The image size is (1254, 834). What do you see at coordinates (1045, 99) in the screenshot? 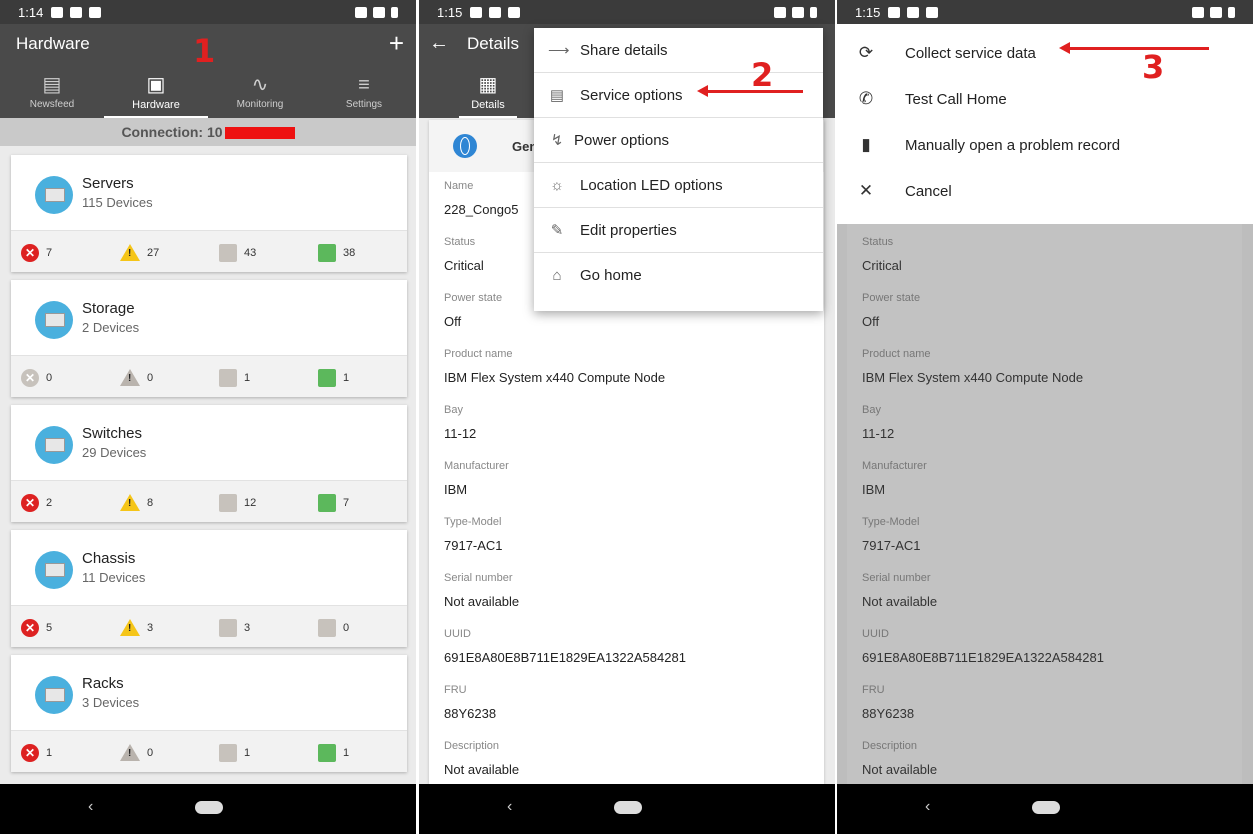
I see `sheet-item-test-call-home: ✆ Test Call Home` at bounding box center [1045, 99].